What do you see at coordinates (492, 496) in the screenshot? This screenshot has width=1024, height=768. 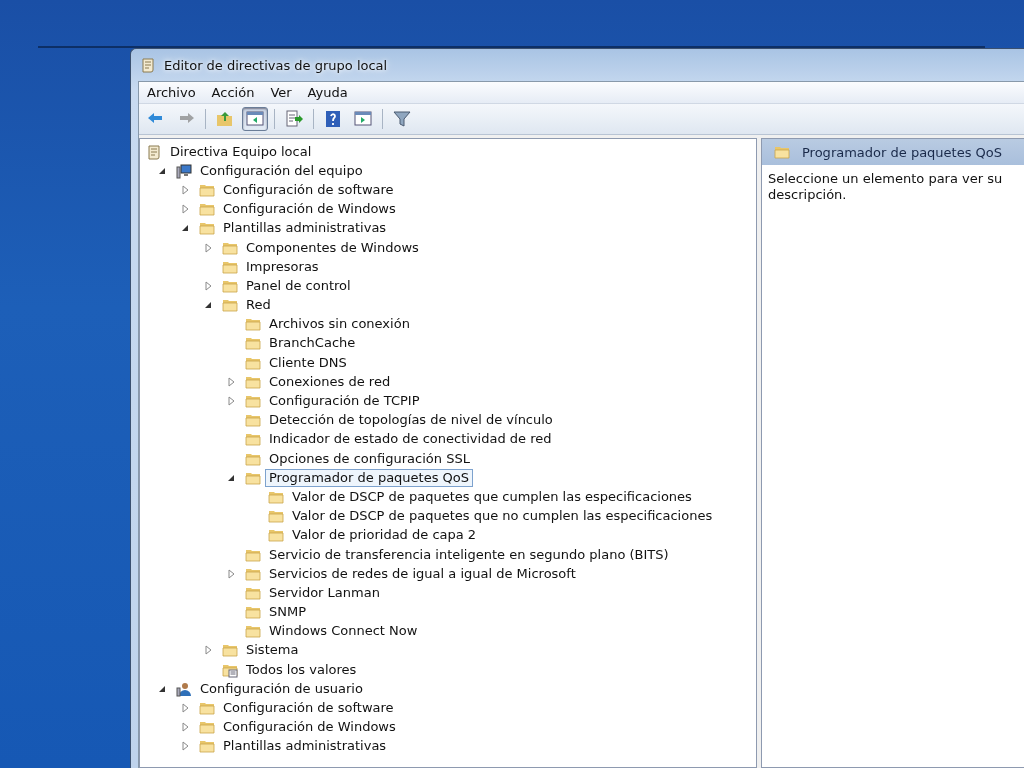 I see `tree-item: Valor de DSCP de paquetes que cumplen las especificaciones` at bounding box center [492, 496].